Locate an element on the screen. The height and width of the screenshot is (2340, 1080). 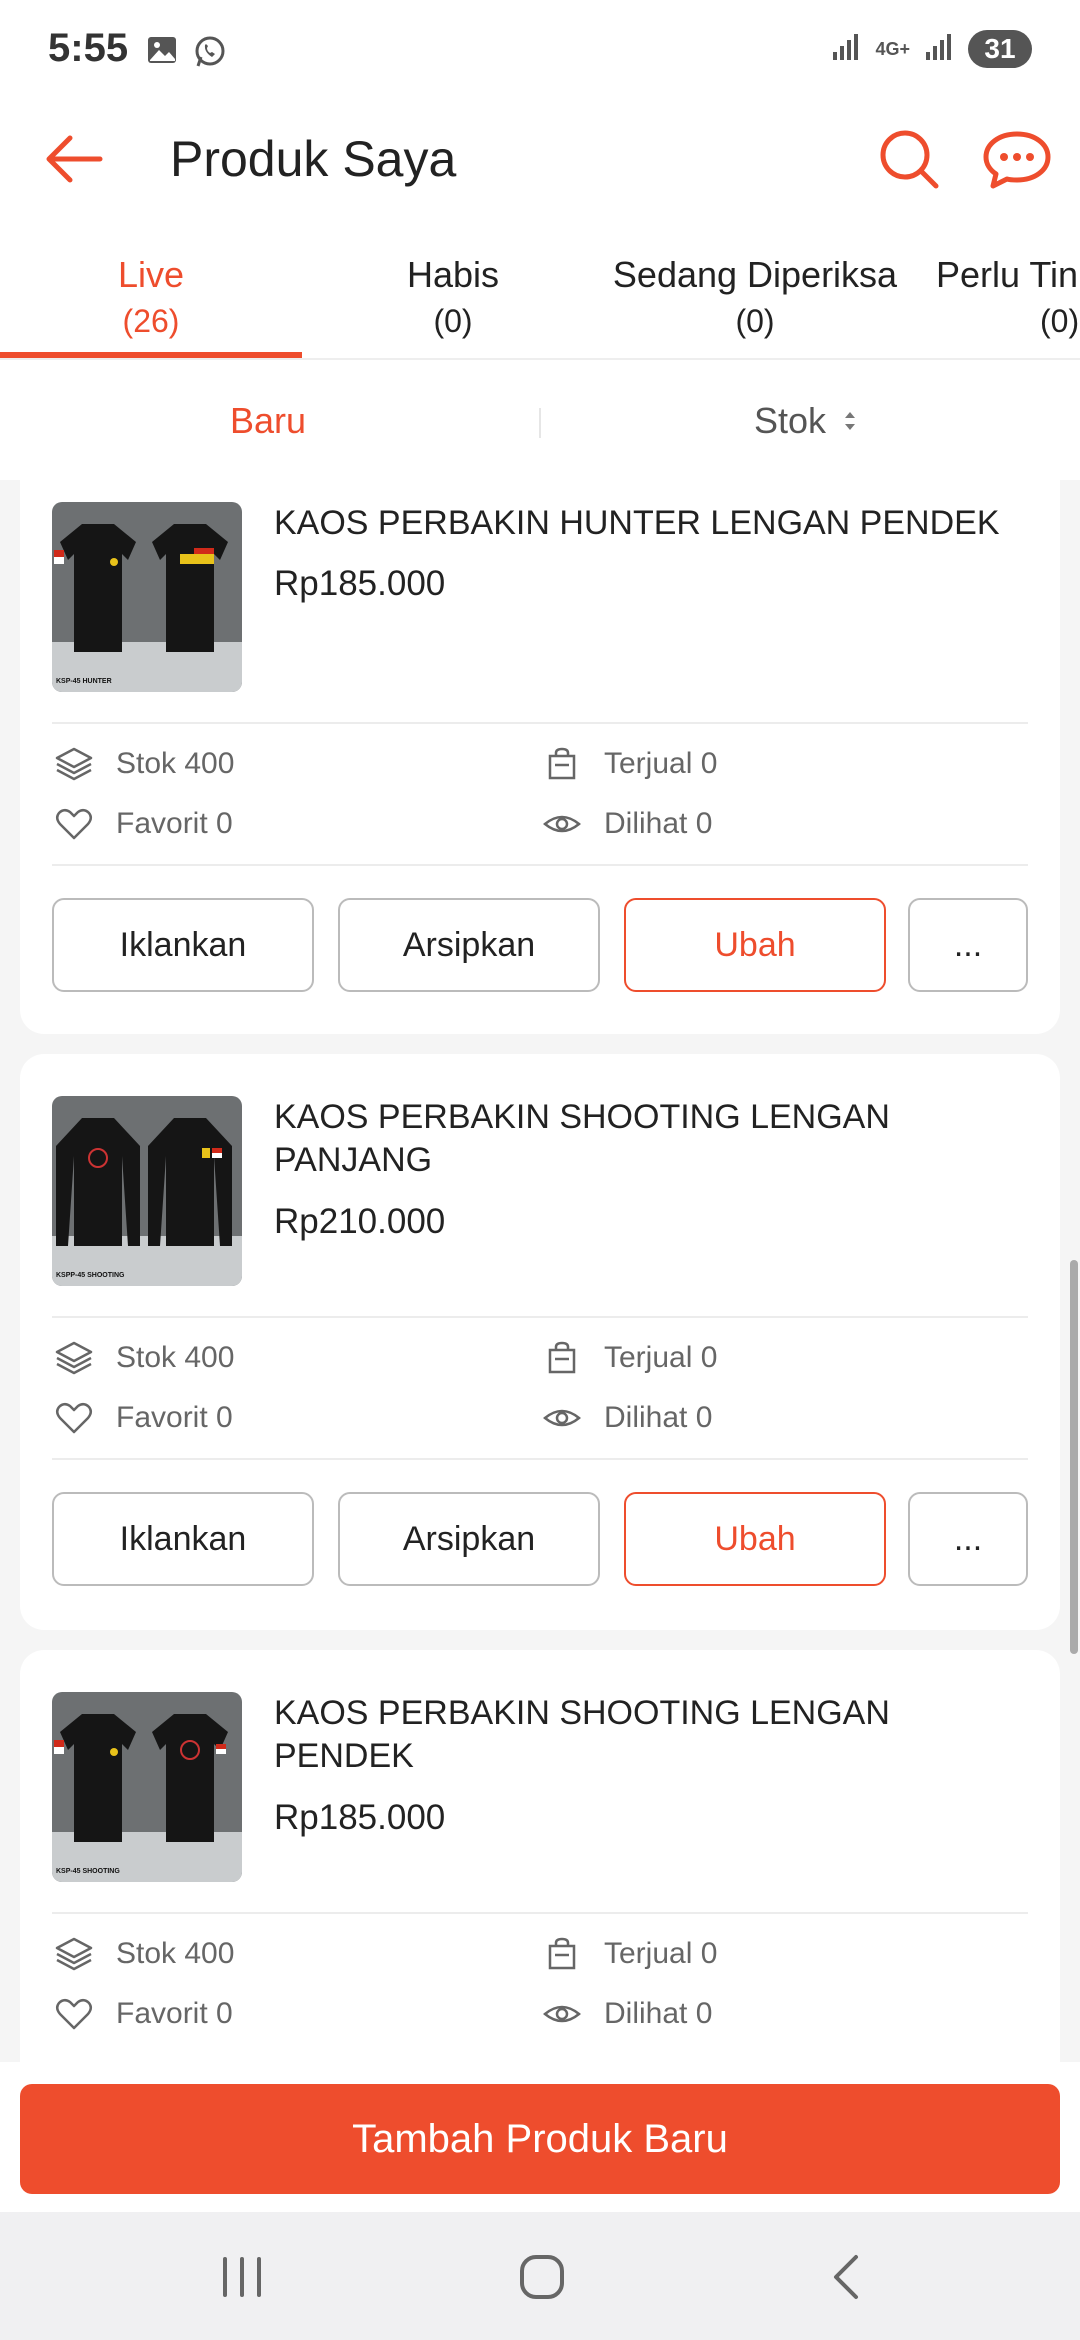
battery-indicator: 31 is located at coordinates (1000, 49).